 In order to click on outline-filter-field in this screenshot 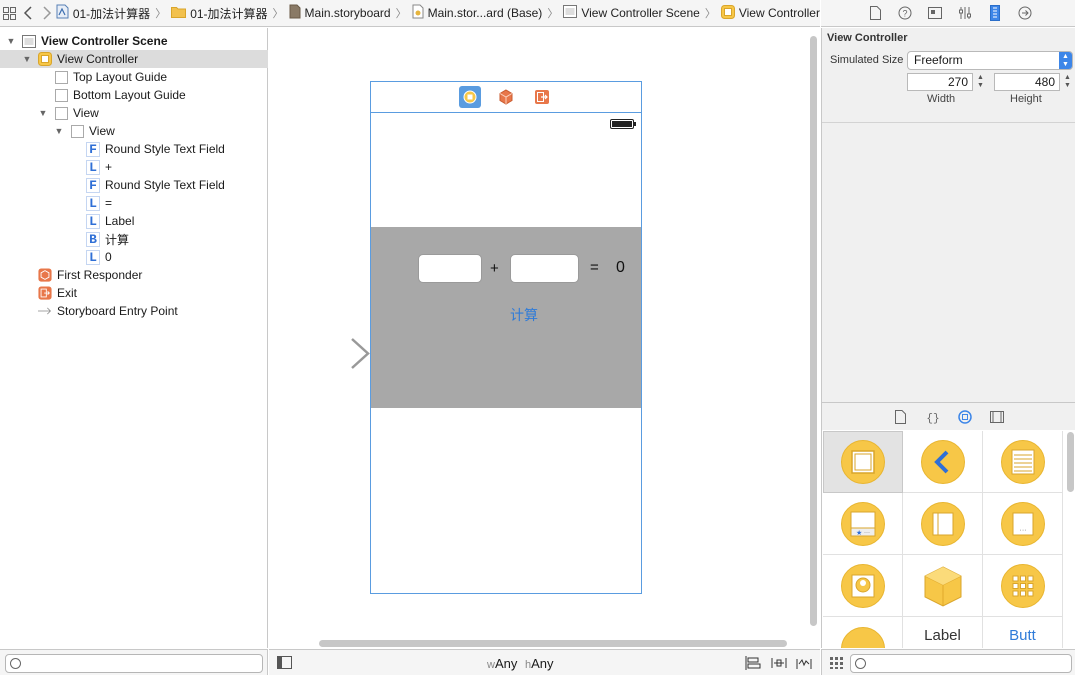, I will do `click(134, 663)`.